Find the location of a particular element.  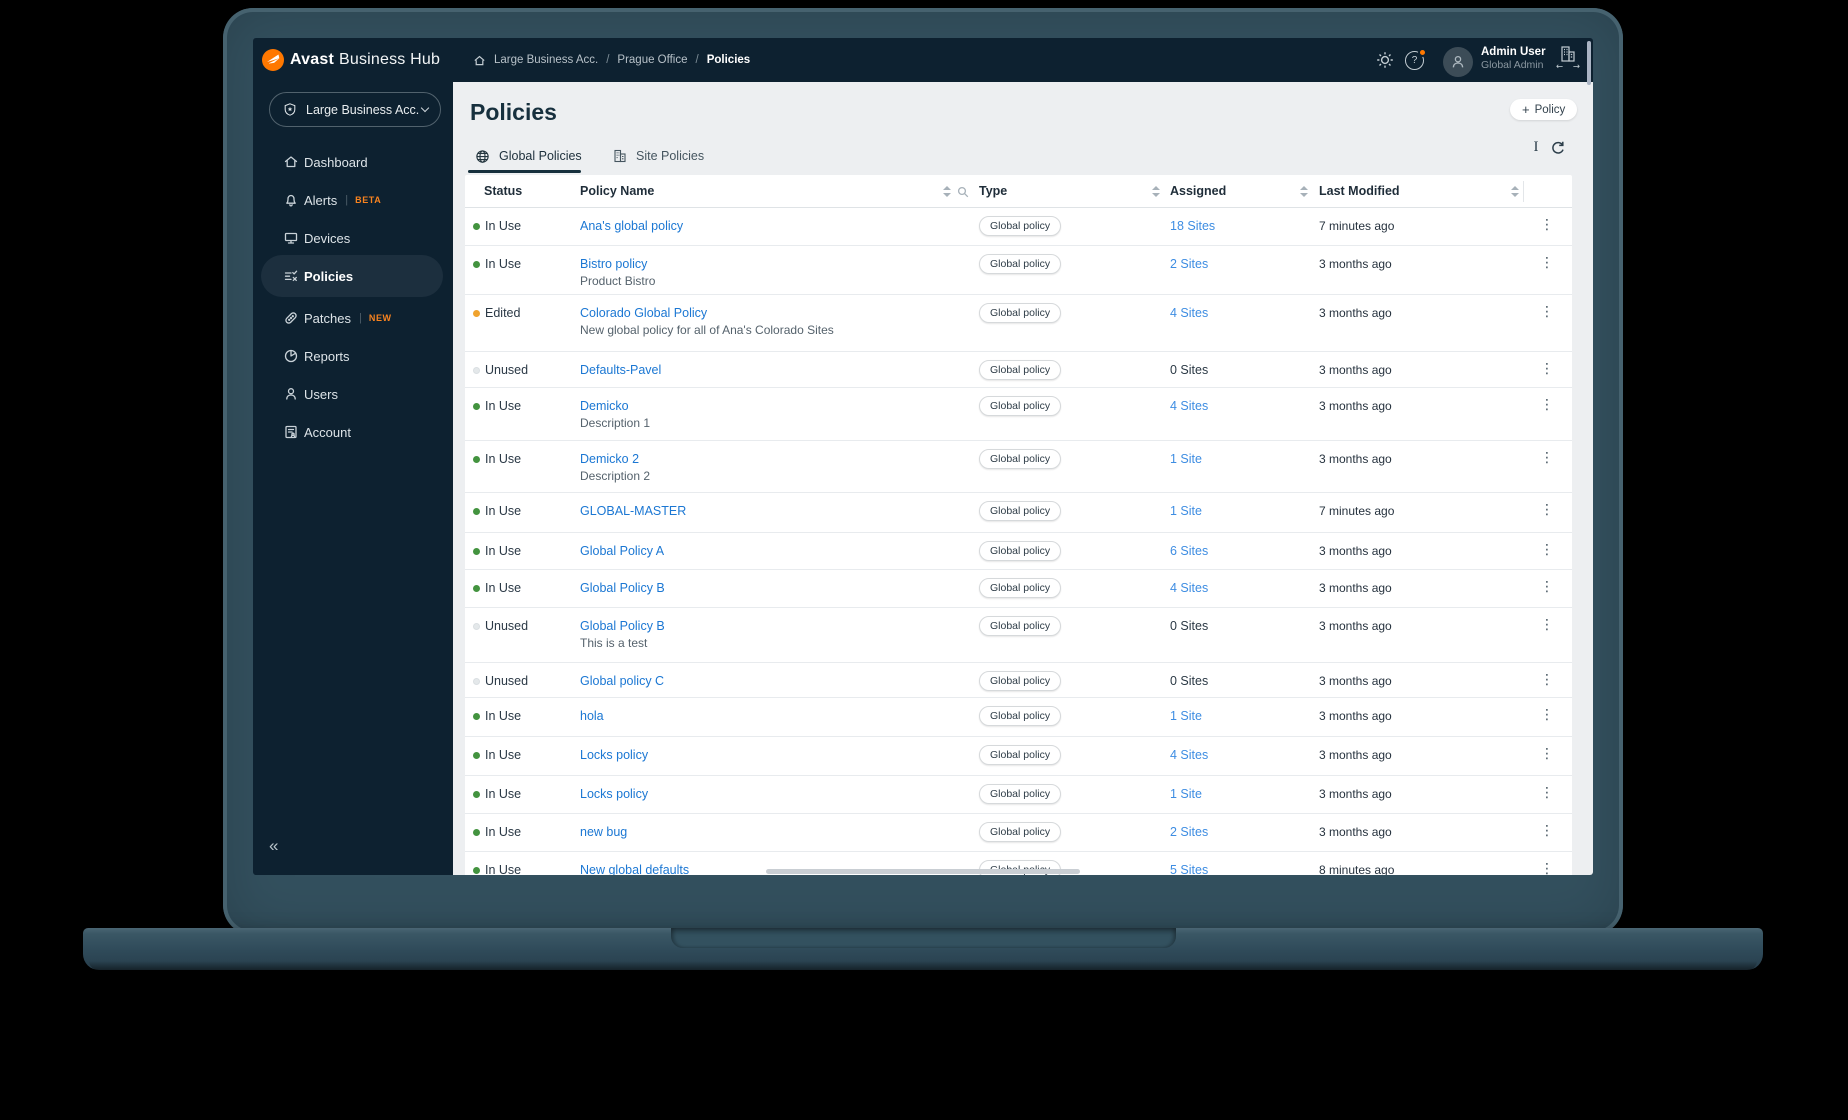

account-selector-label: Large Business Acc. is located at coordinates (363, 109).